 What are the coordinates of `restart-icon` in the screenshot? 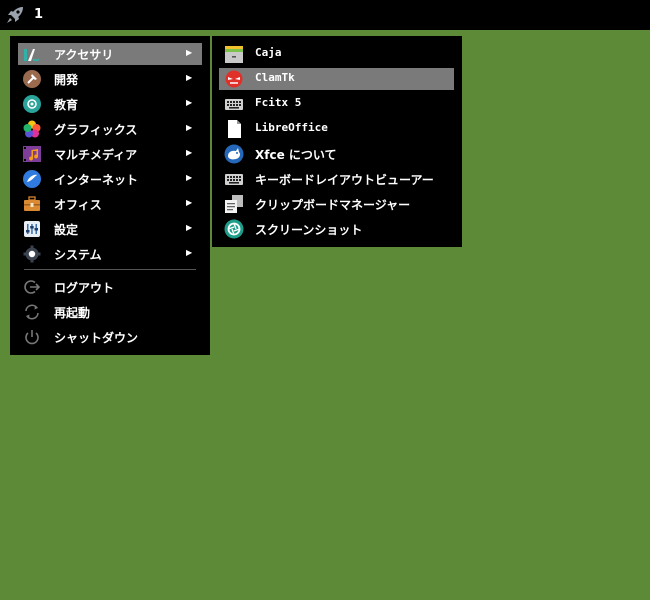 It's located at (32, 312).